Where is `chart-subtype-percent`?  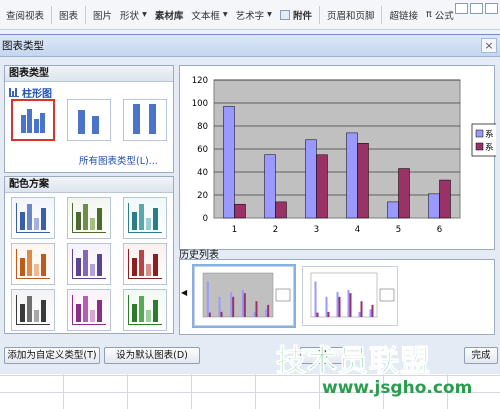
chart-subtype-percent is located at coordinates (145, 120).